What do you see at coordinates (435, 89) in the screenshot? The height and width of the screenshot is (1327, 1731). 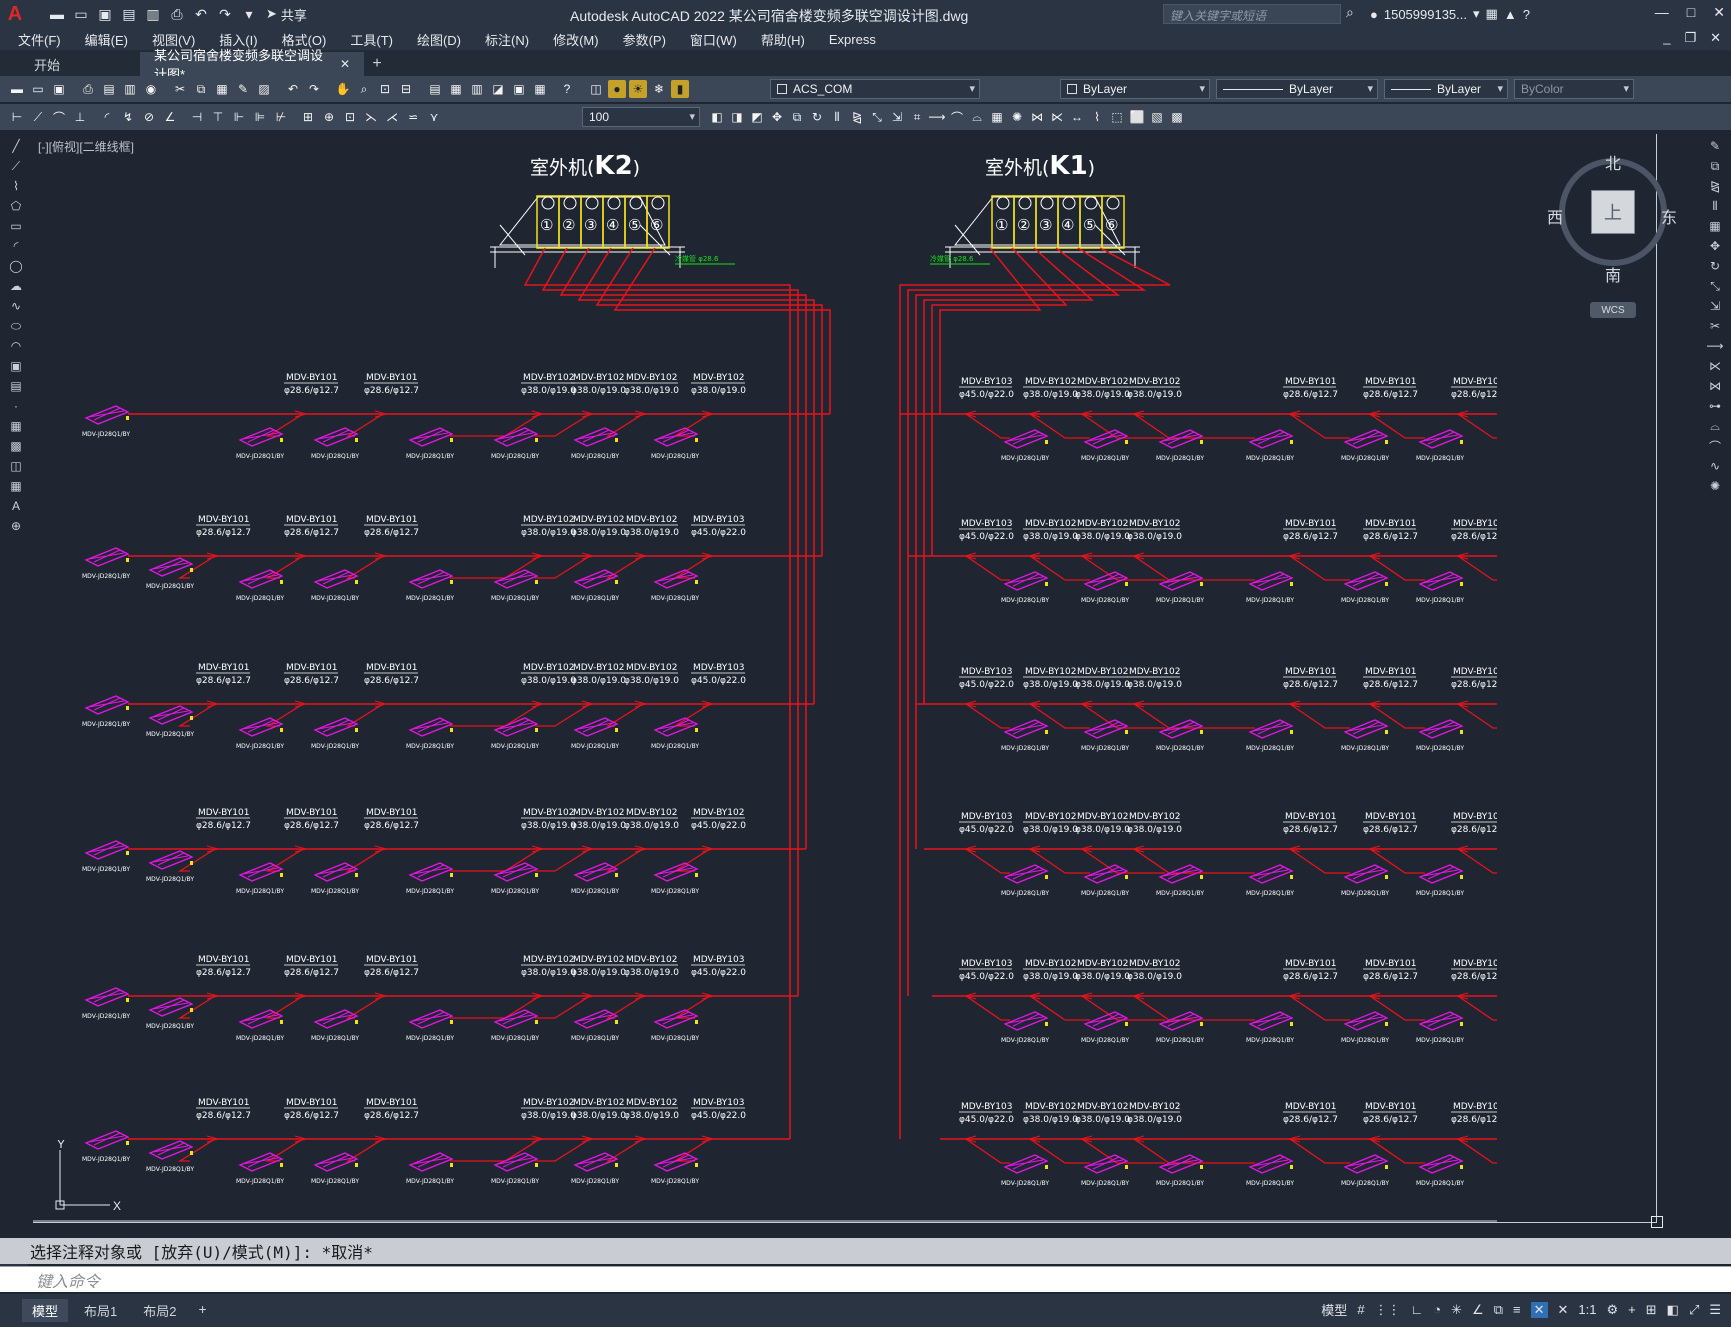 I see `properties-icon: ▤` at bounding box center [435, 89].